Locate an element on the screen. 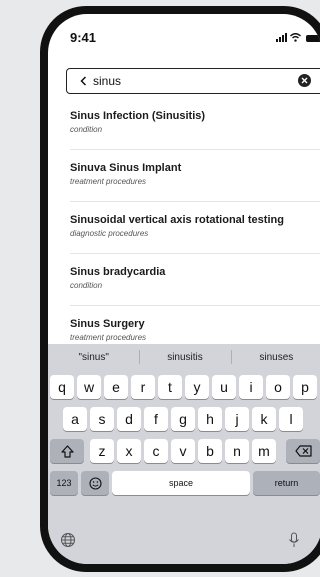 This screenshot has width=320, height=577. emoji-icon is located at coordinates (95, 483).